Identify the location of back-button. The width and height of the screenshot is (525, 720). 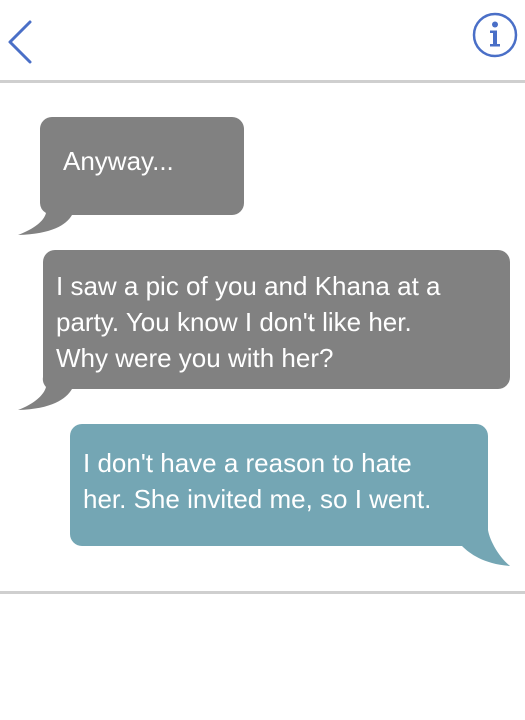
(22, 42).